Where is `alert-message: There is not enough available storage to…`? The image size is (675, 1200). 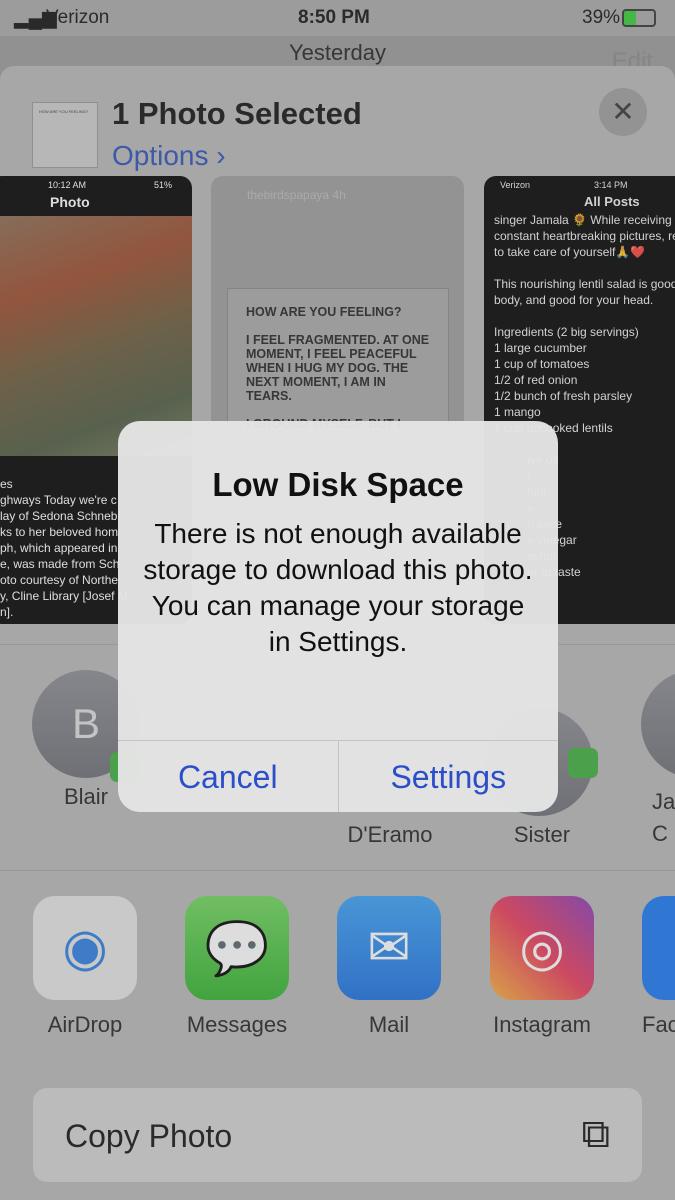 alert-message: There is not enough available storage to… is located at coordinates (338, 587).